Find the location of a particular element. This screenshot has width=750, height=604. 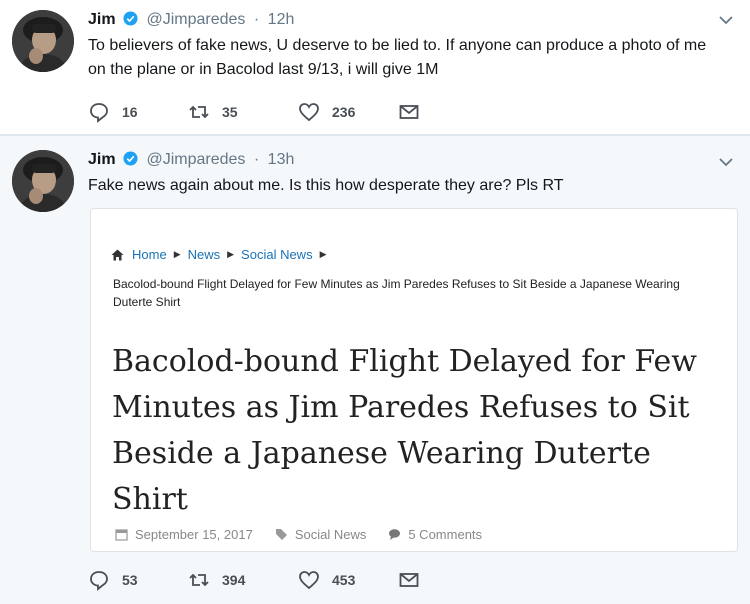

breadcrumb-news: News is located at coordinates (204, 254).